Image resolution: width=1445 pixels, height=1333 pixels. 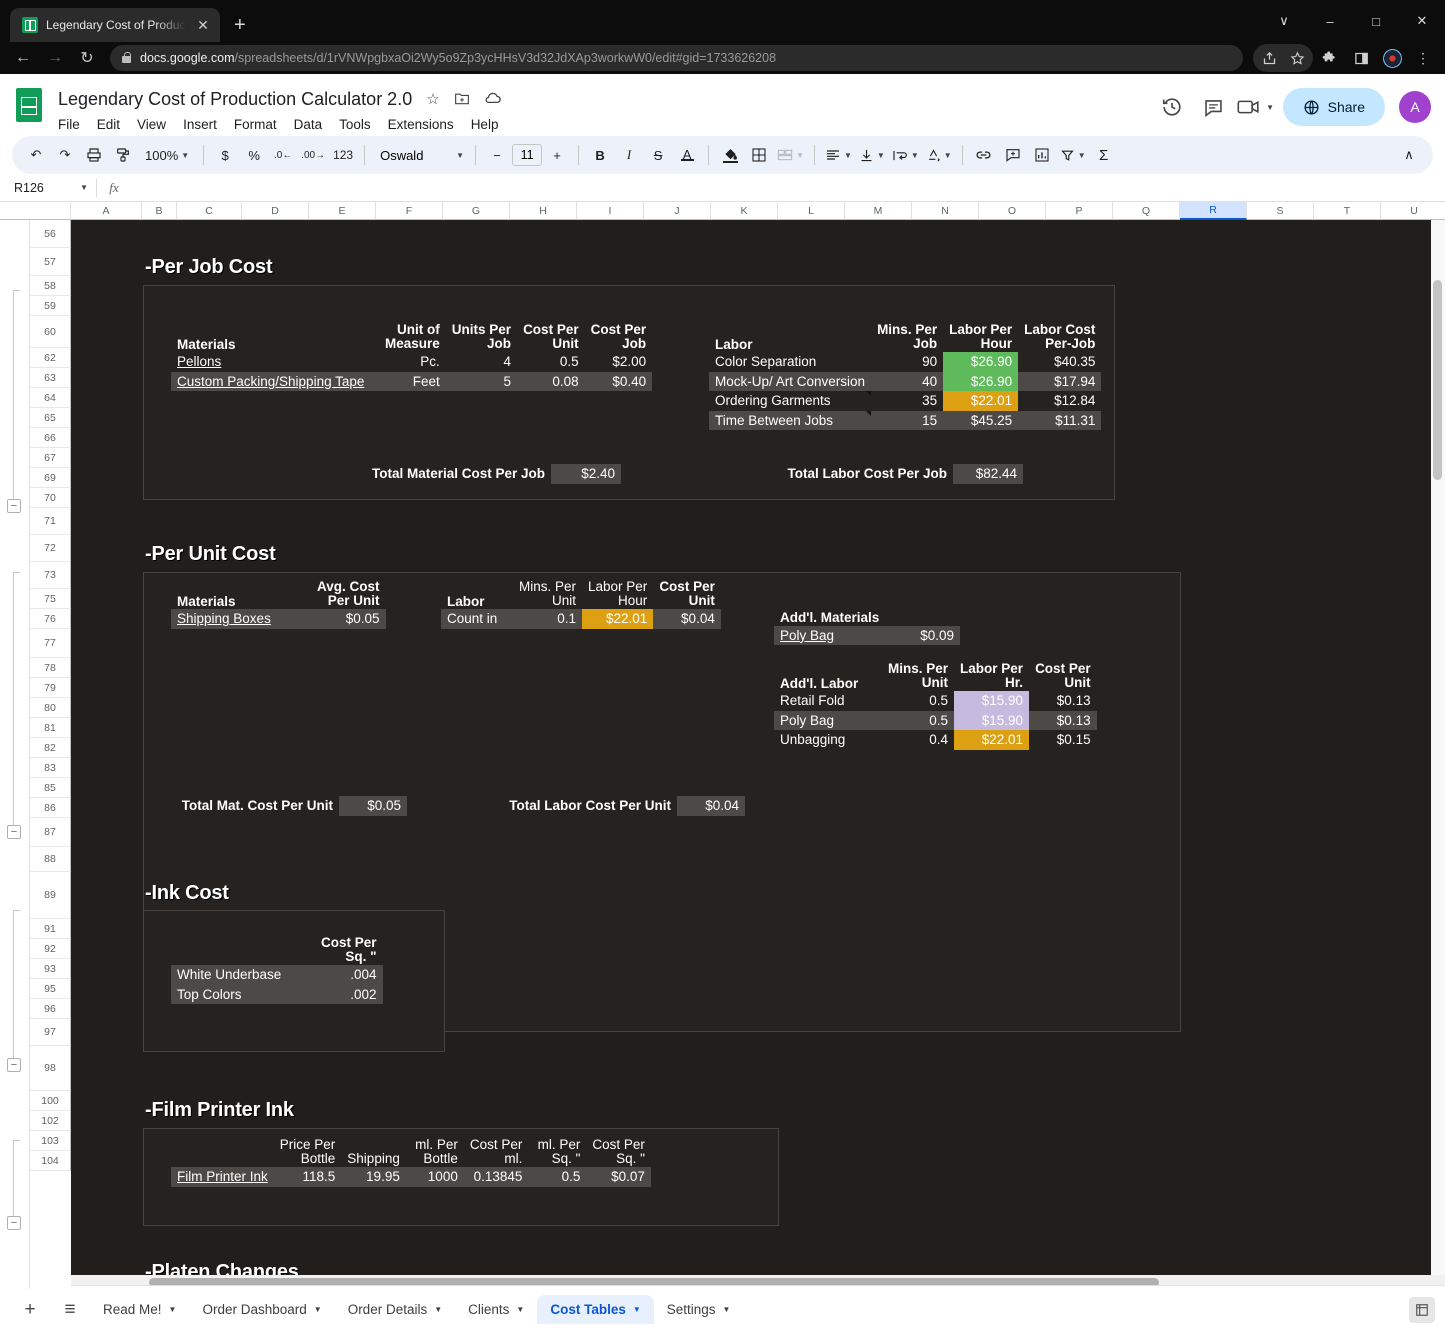 I want to click on profile-icon, so click(x=1392, y=58).